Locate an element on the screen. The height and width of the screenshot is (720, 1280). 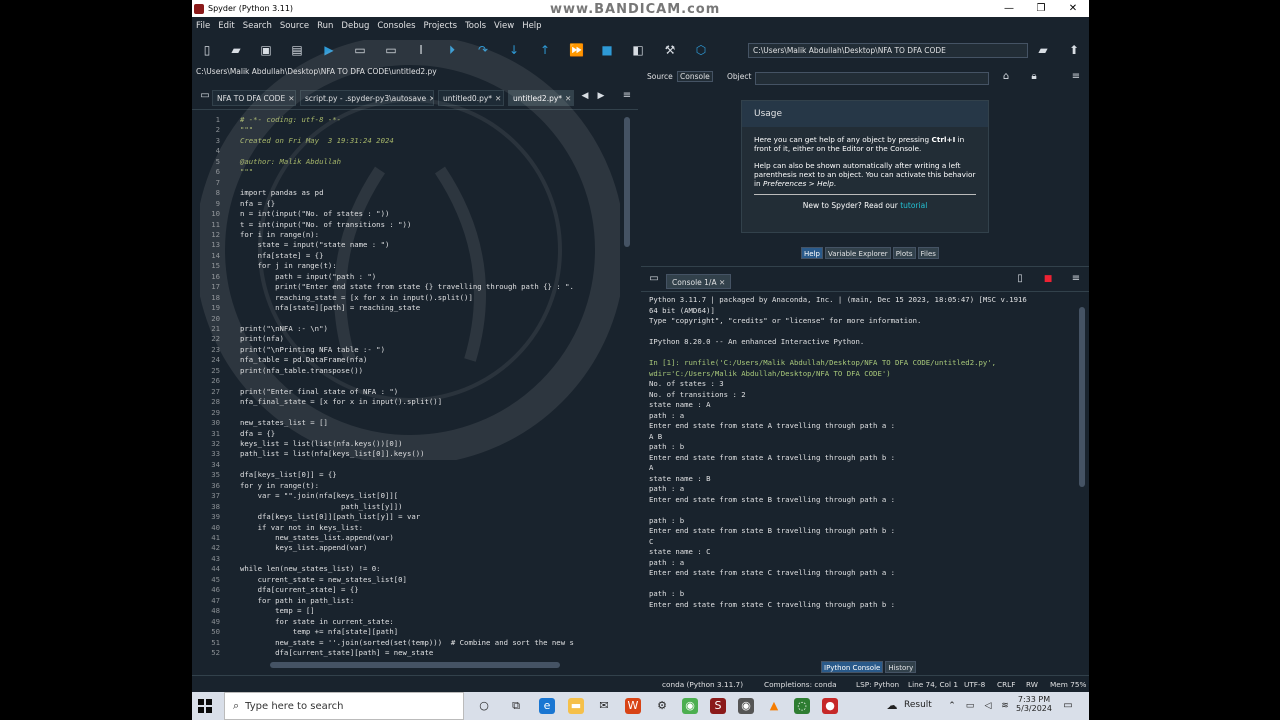
taskbar-search-box: ⌕ Type here to search is located at coordinates (344, 706).